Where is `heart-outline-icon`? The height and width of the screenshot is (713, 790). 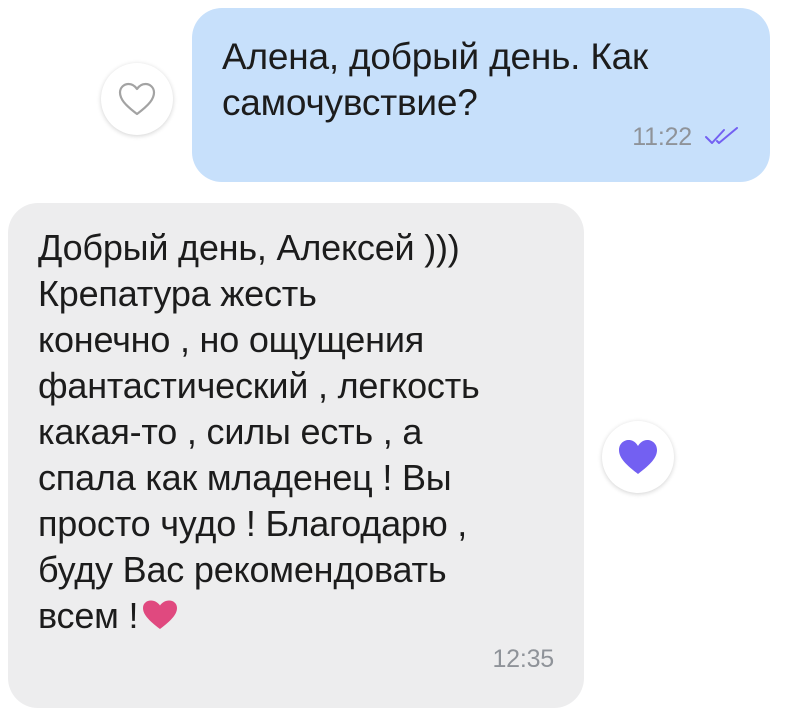 heart-outline-icon is located at coordinates (137, 99).